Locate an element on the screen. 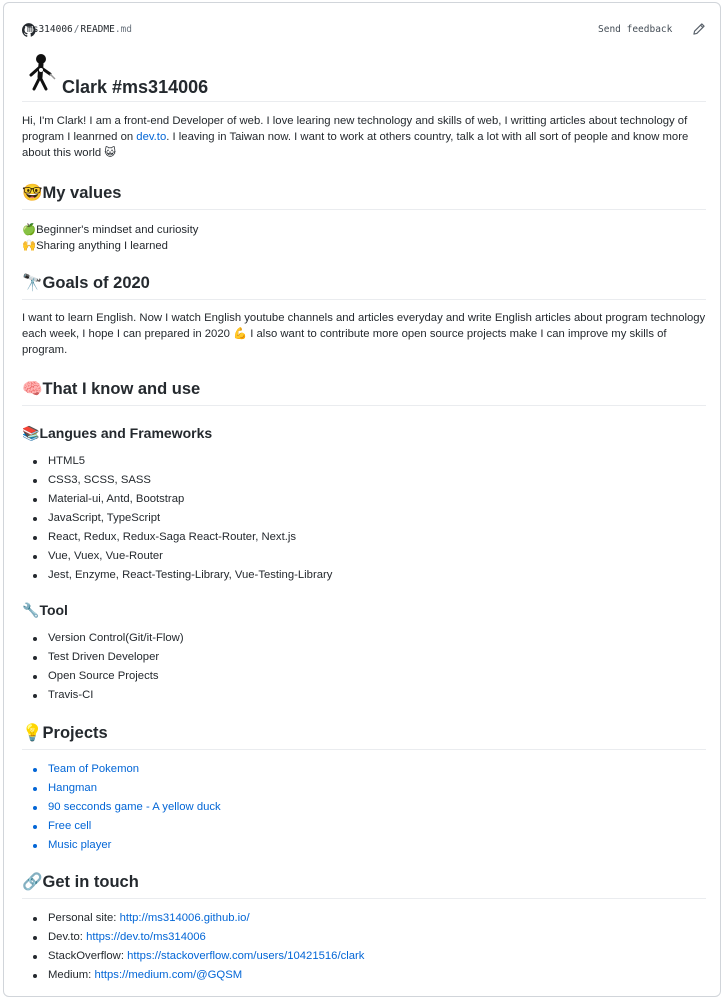 The width and height of the screenshot is (726, 1003). list-item: JavaScript, TypeScript is located at coordinates (177, 518).